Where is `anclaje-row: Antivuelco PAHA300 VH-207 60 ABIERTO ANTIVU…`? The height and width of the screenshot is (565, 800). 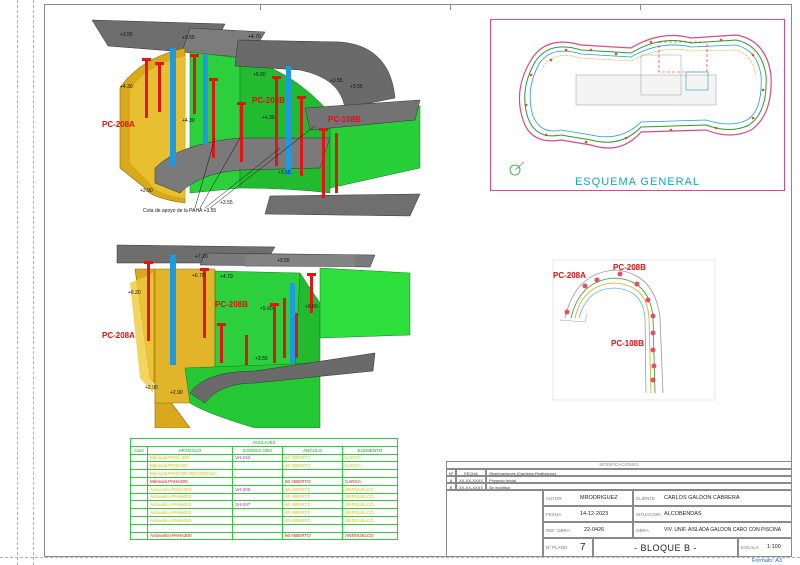
anclaje-row: Antivuelco PAHA300 VH-207 60 ABIERTO ANTIVU… is located at coordinates (264, 505).